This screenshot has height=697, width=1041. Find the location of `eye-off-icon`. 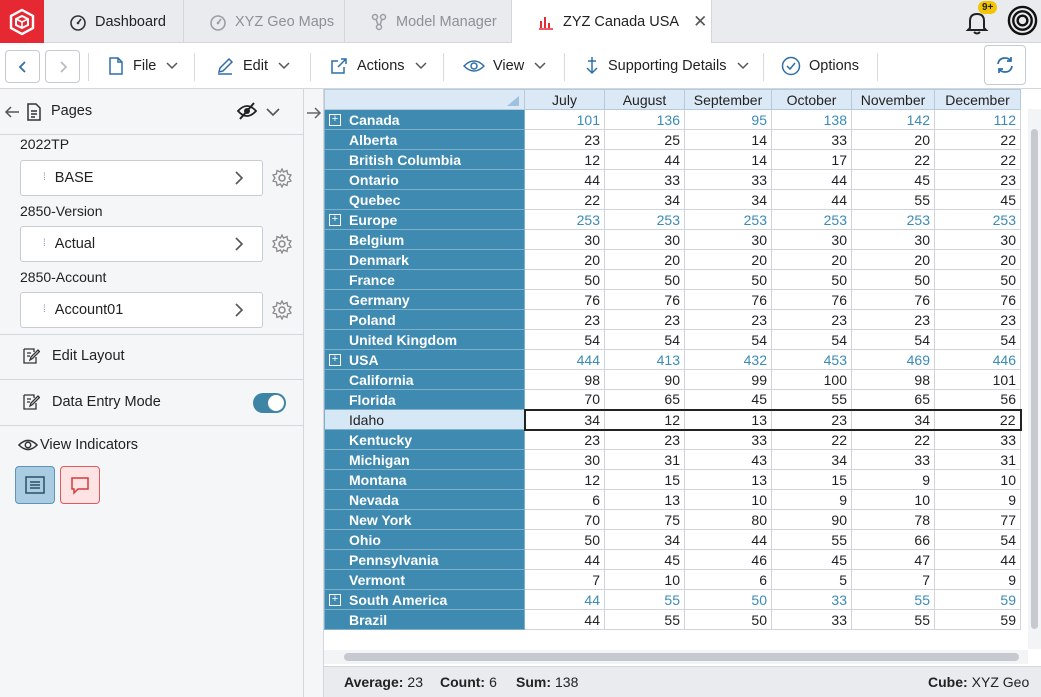

eye-off-icon is located at coordinates (247, 111).